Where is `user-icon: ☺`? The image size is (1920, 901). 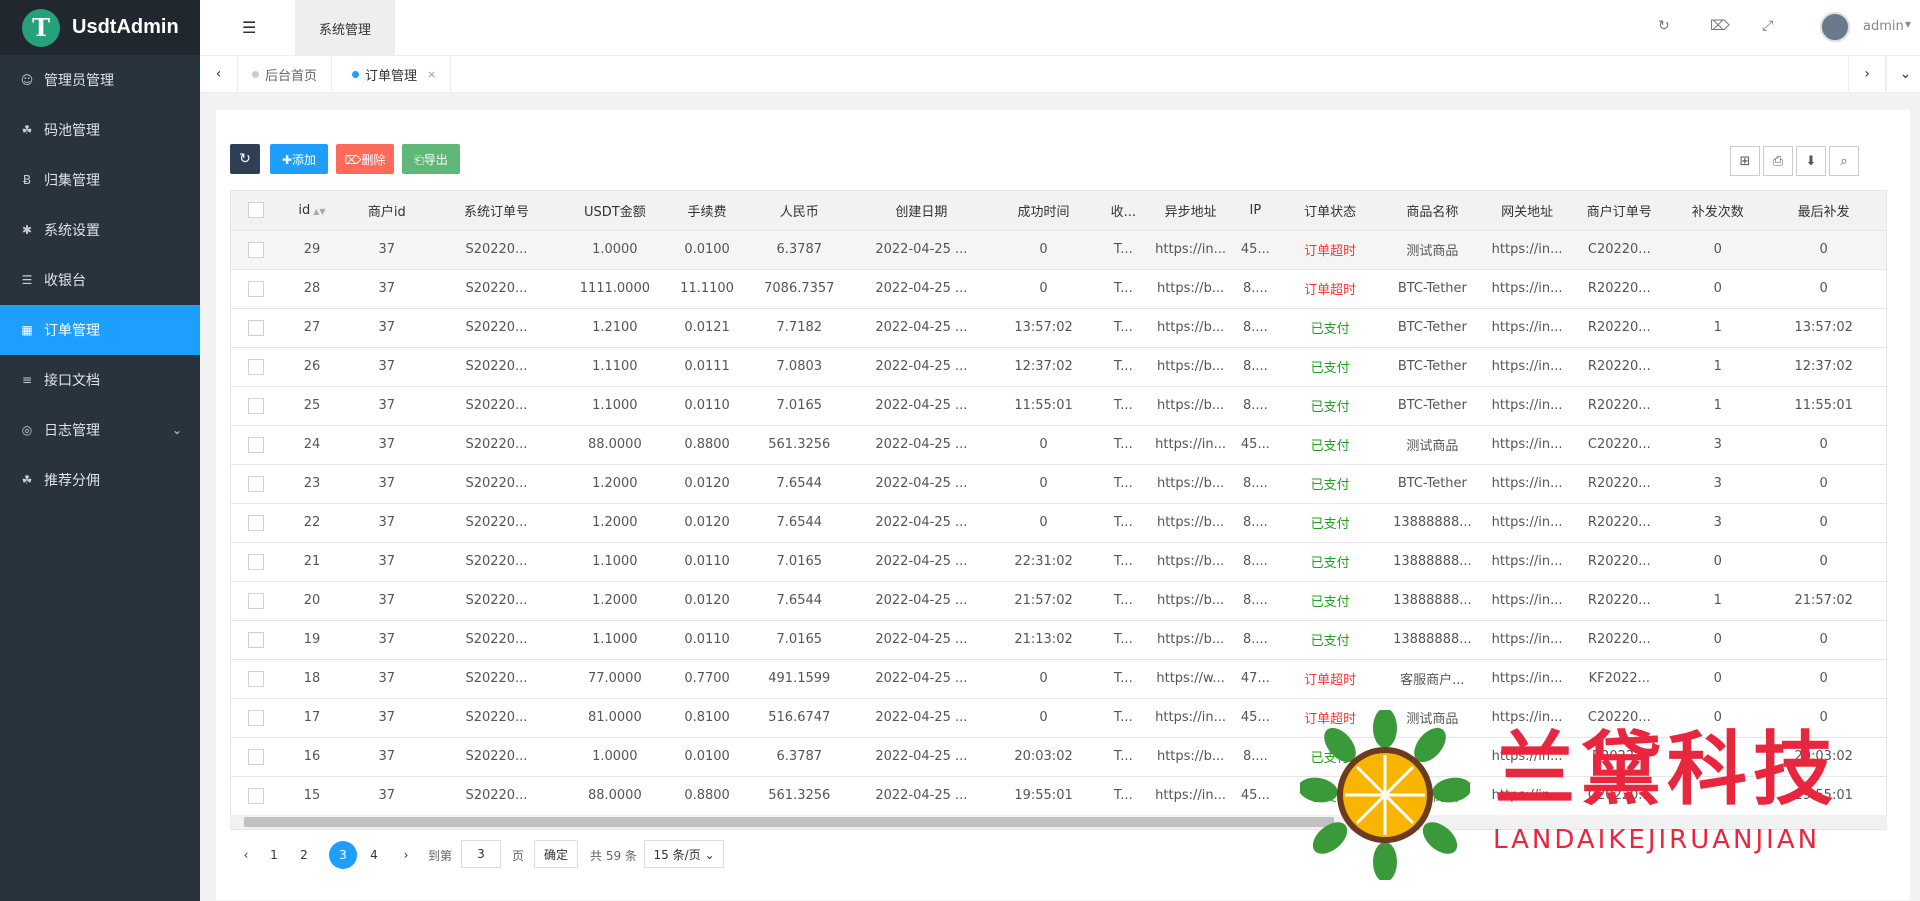
user-icon: ☺ is located at coordinates (27, 80).